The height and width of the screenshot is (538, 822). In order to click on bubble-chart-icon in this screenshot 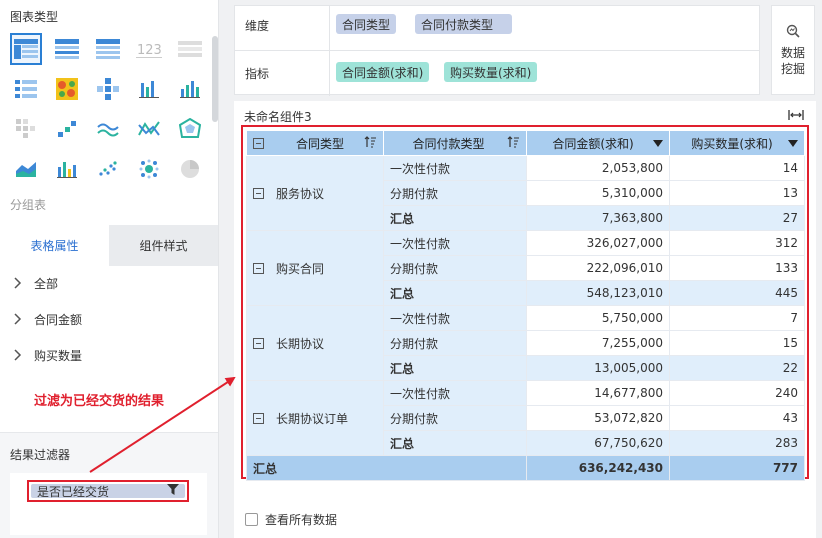, I will do `click(149, 169)`.